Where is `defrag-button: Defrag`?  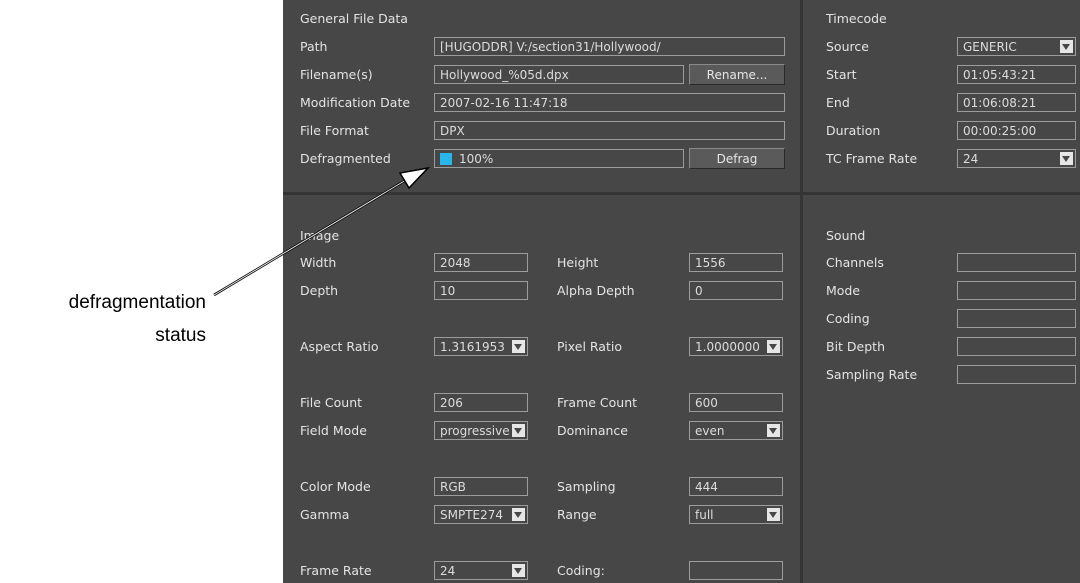 defrag-button: Defrag is located at coordinates (737, 158).